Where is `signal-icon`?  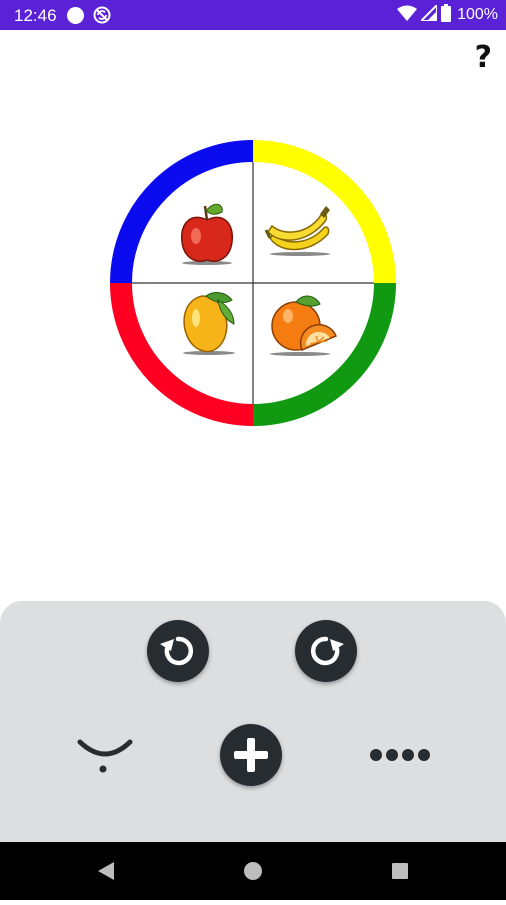 signal-icon is located at coordinates (428, 14).